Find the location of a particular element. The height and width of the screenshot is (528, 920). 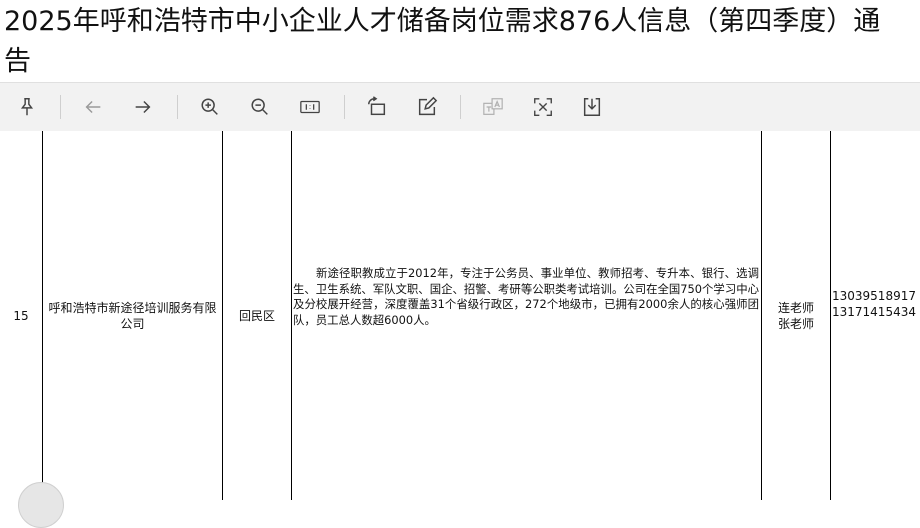

pdf-toolbar is located at coordinates (460, 107).